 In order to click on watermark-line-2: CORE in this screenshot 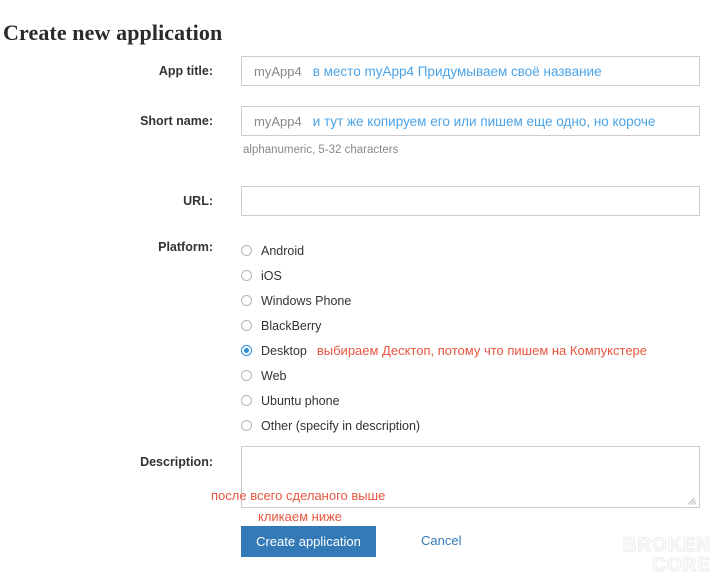, I will do `click(681, 566)`.